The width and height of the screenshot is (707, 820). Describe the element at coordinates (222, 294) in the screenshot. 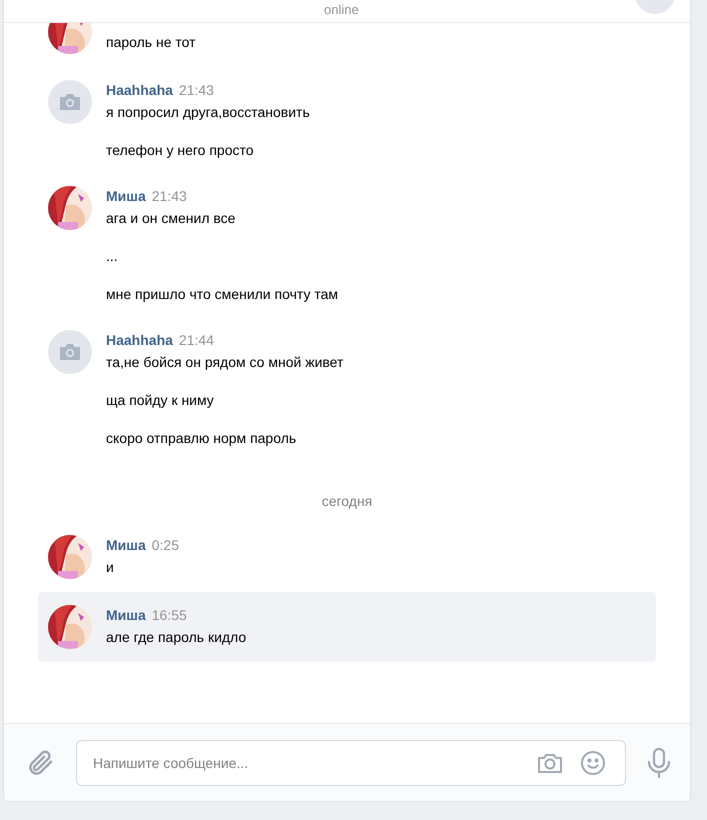

I see `message-text: мне пришло что сменили почту там` at that location.